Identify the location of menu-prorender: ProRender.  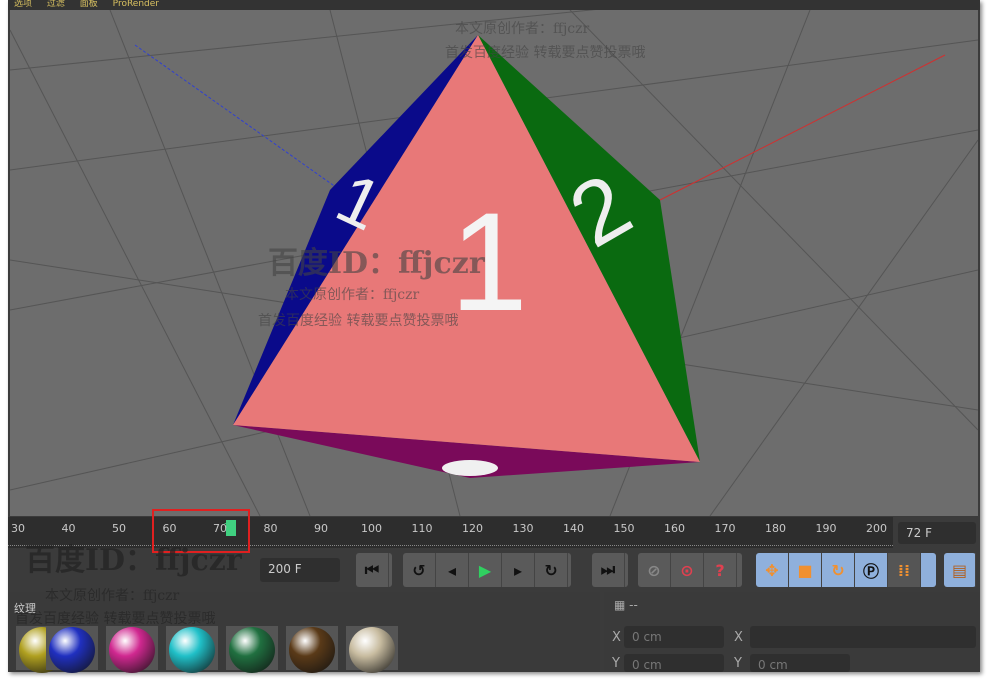
(136, 4).